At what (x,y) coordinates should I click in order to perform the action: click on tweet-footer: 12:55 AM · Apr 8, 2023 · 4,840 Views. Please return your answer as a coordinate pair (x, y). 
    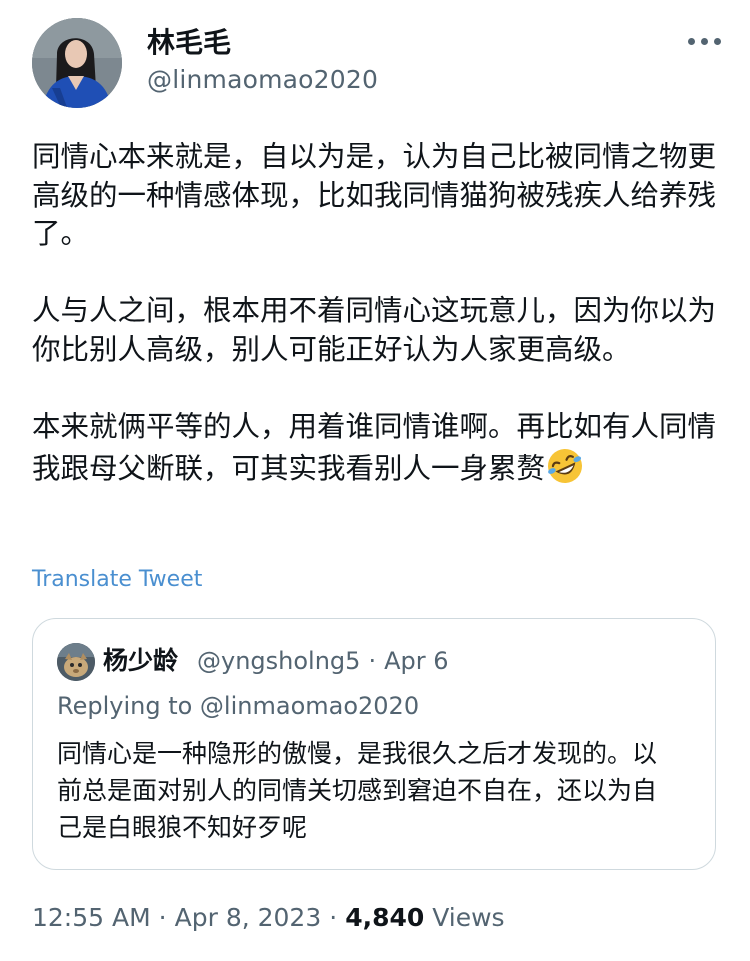
    Looking at the image, I should click on (268, 918).